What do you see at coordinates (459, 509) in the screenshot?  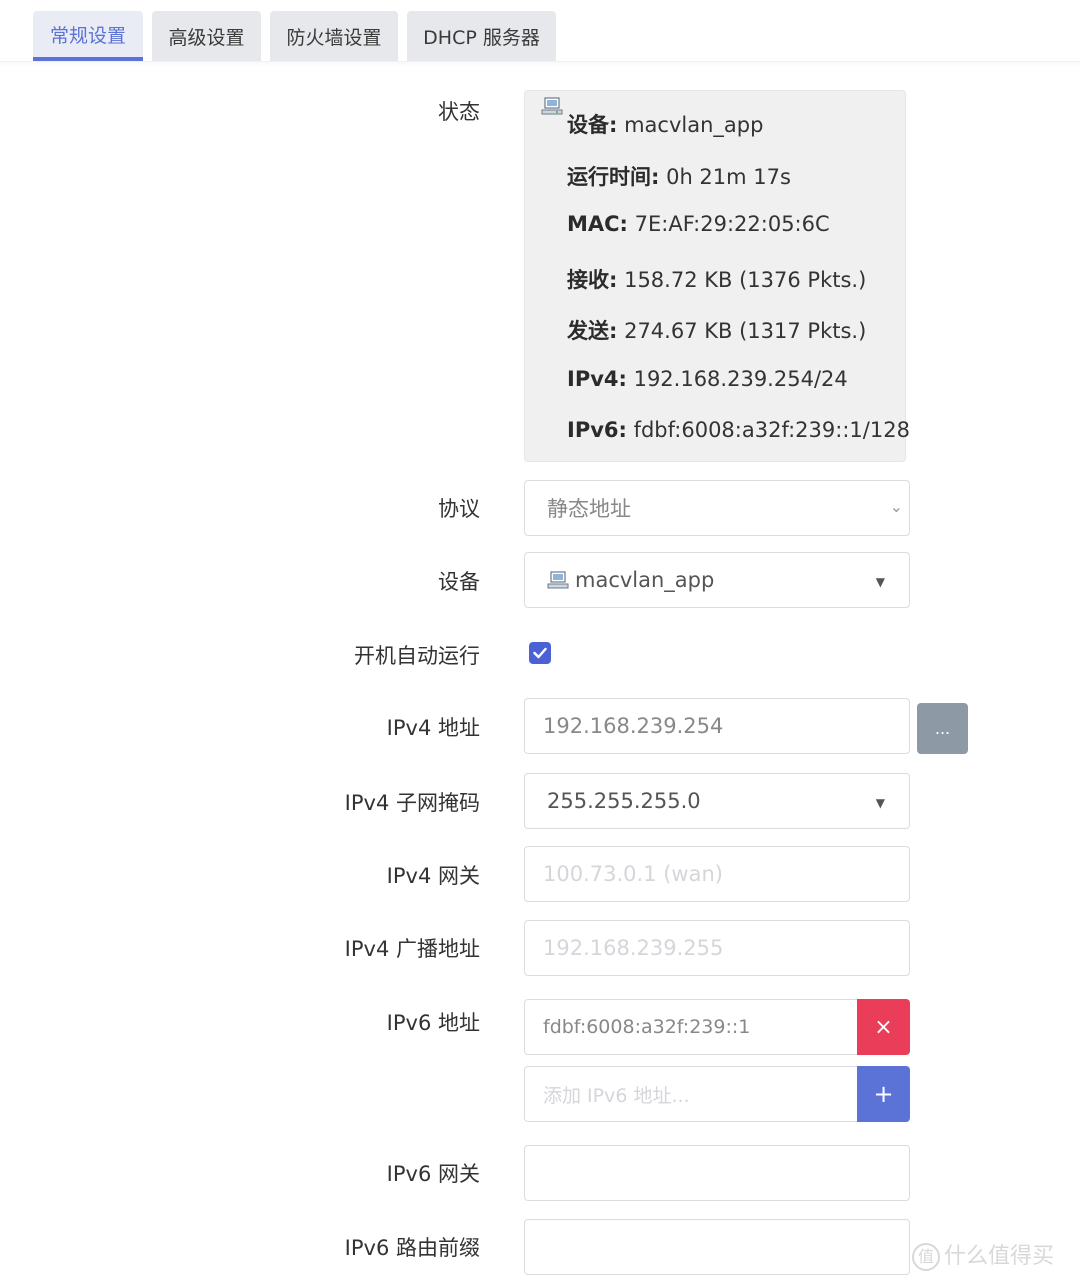 I see `protocol-label: 协议` at bounding box center [459, 509].